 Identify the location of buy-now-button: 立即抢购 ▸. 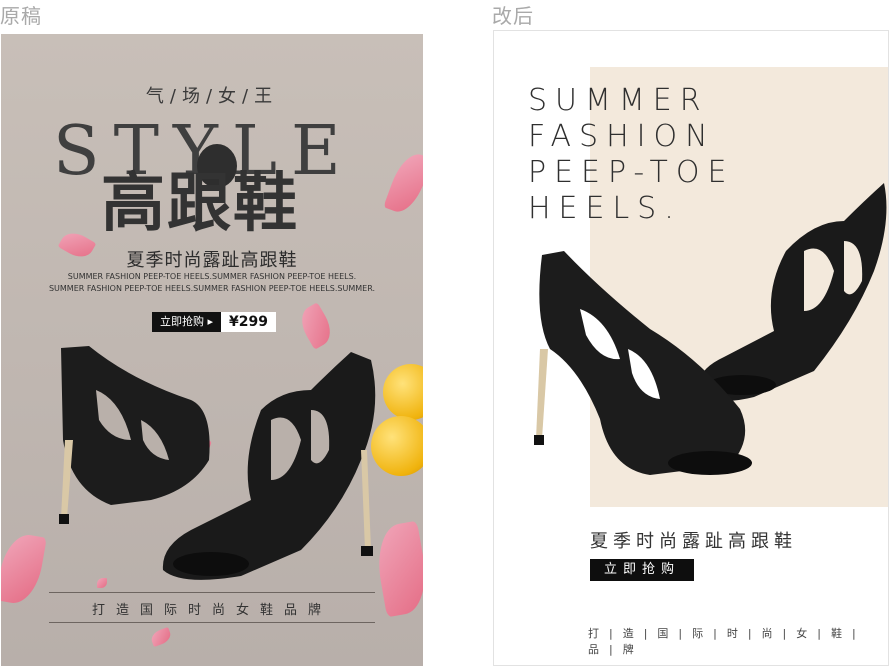
(187, 322).